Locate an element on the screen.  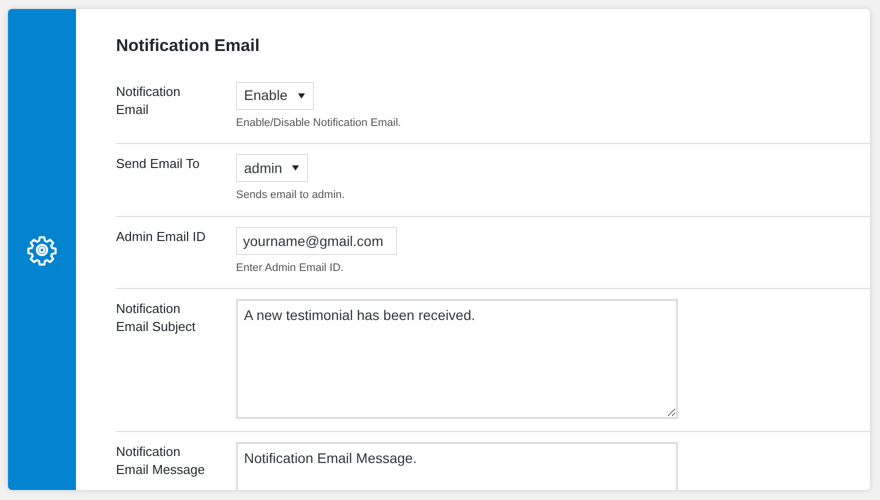
help-text: Enter Admin Email ID. is located at coordinates (290, 268).